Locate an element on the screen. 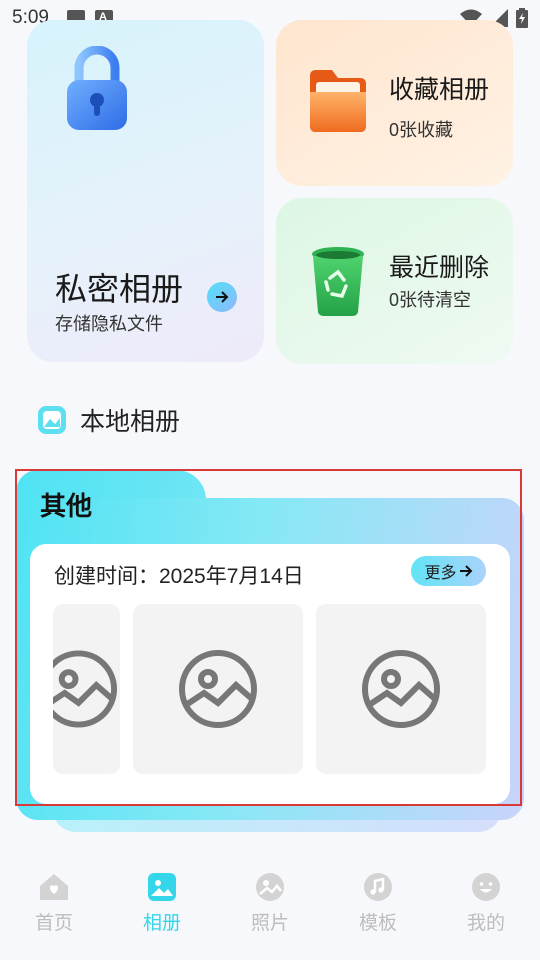  tab-home: 首页 is located at coordinates (54, 916).